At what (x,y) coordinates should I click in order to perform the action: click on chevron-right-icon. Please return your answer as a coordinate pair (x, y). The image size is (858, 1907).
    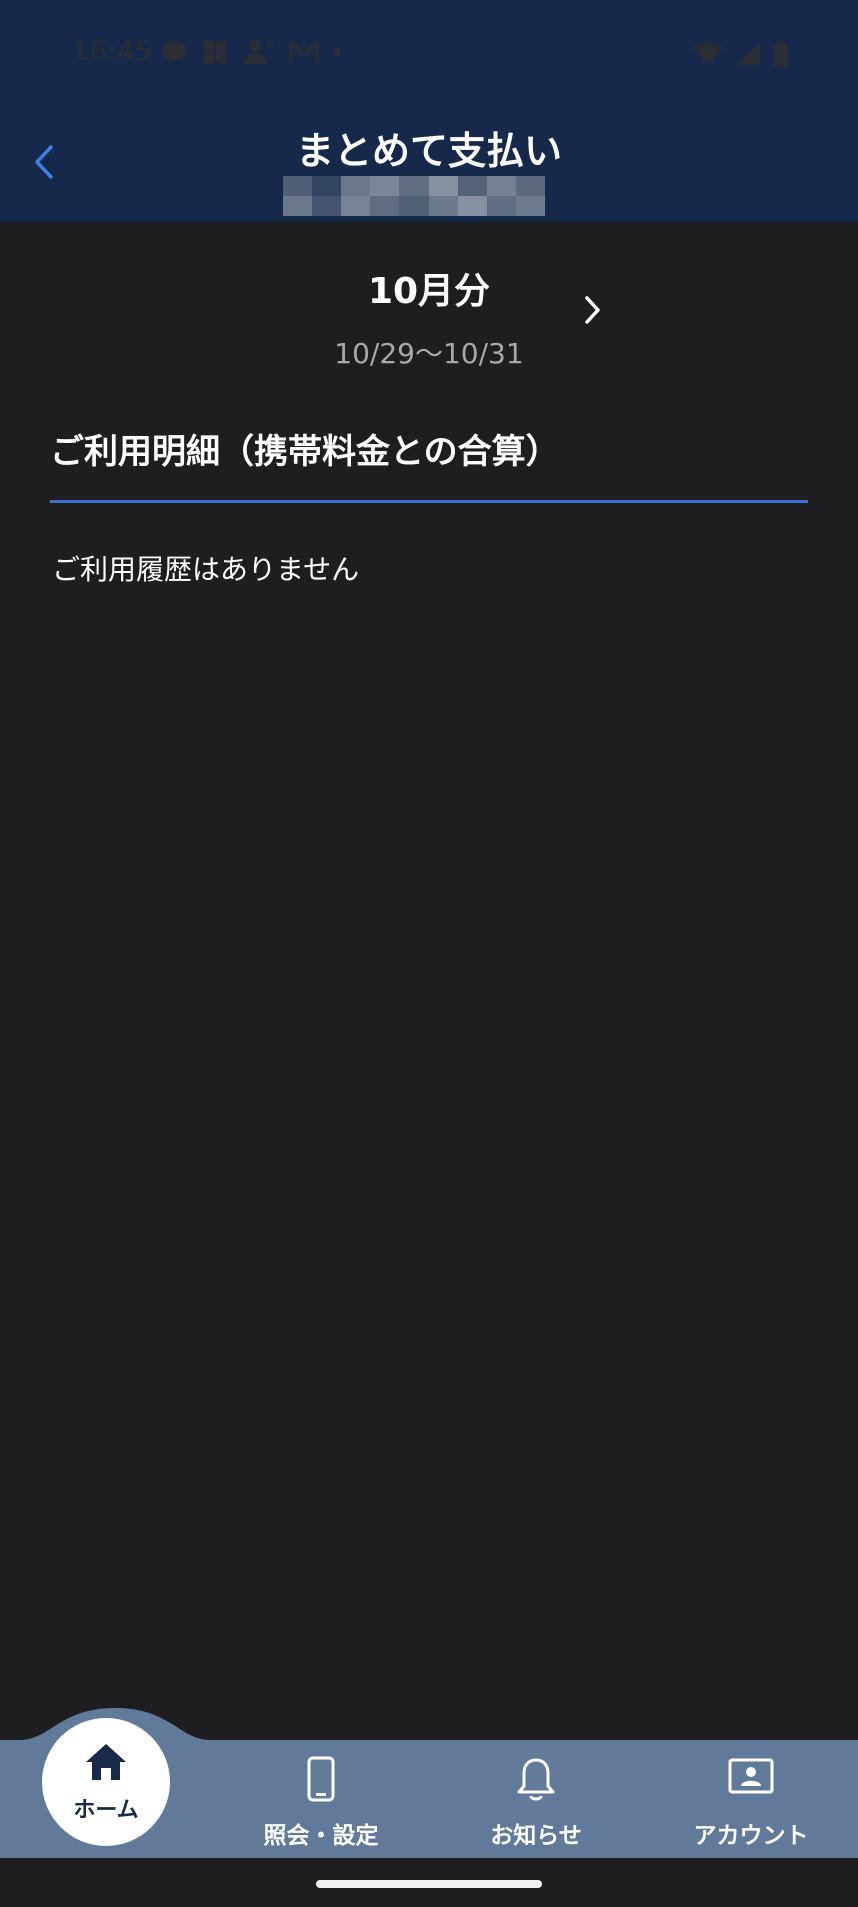
    Looking at the image, I should click on (592, 310).